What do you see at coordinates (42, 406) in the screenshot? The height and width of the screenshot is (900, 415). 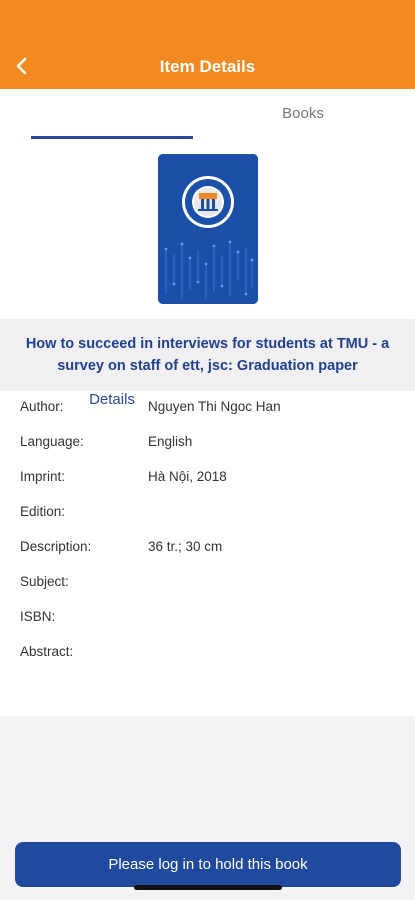 I see `author-label: Author:` at bounding box center [42, 406].